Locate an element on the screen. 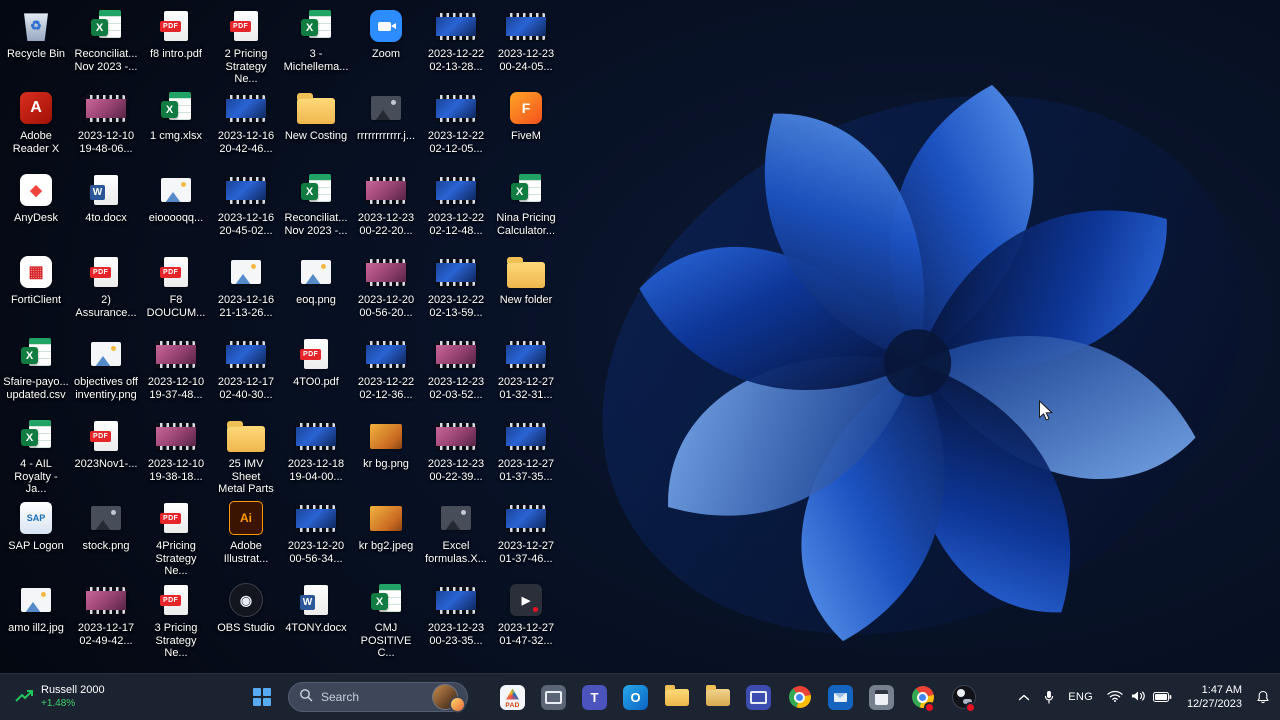 This screenshot has height=720, width=1280. desktop-icon-recycle-bin: ♻ Recycle Bin is located at coordinates (36, 34).